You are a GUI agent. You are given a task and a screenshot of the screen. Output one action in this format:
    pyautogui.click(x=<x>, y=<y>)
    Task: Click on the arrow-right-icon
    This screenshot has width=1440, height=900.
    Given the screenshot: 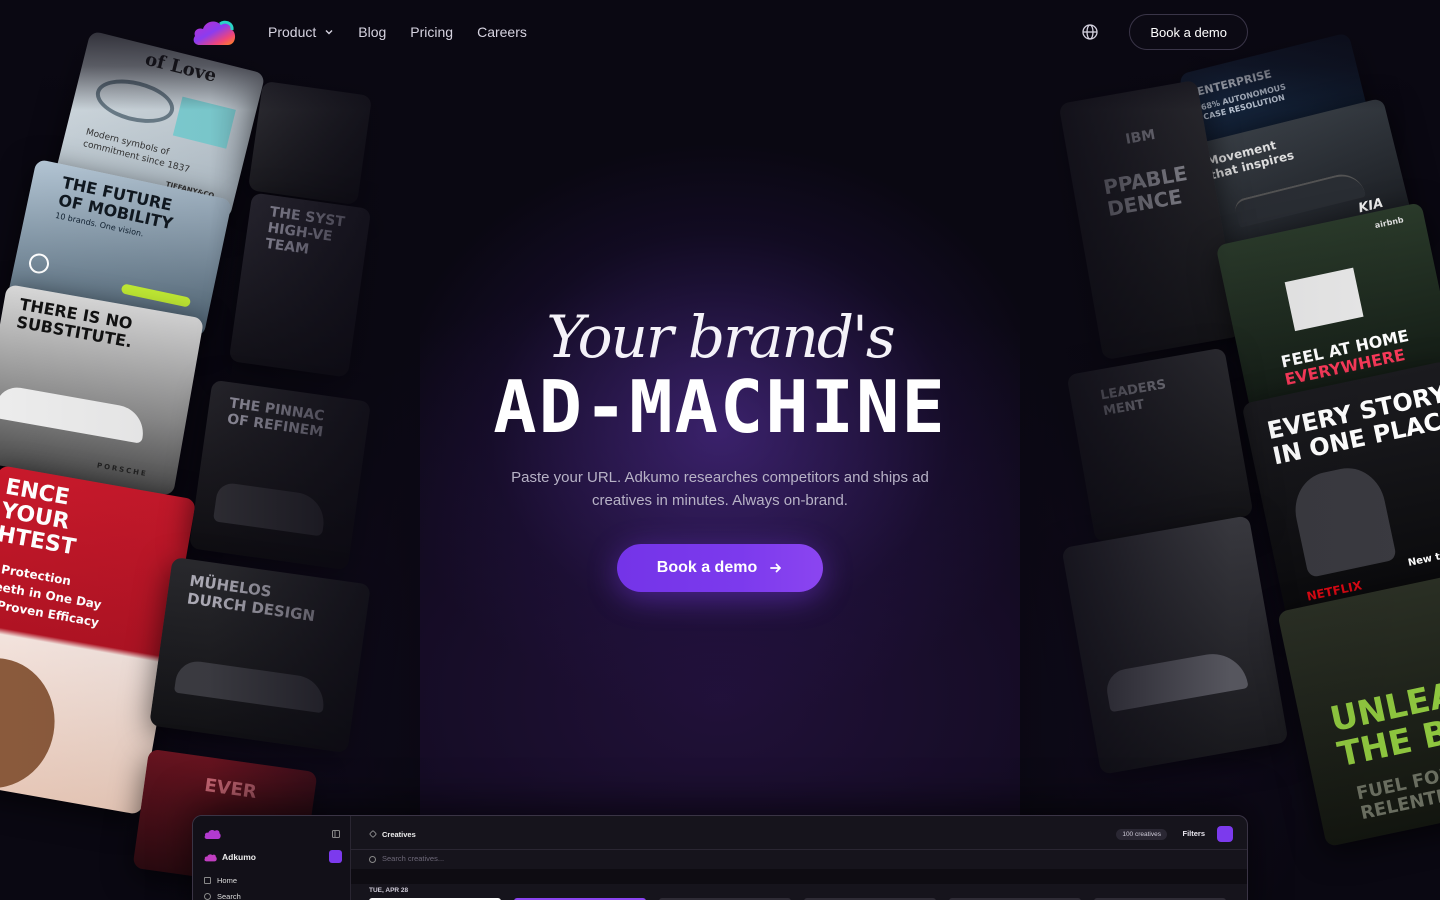 What is the action you would take?
    pyautogui.click(x=776, y=568)
    